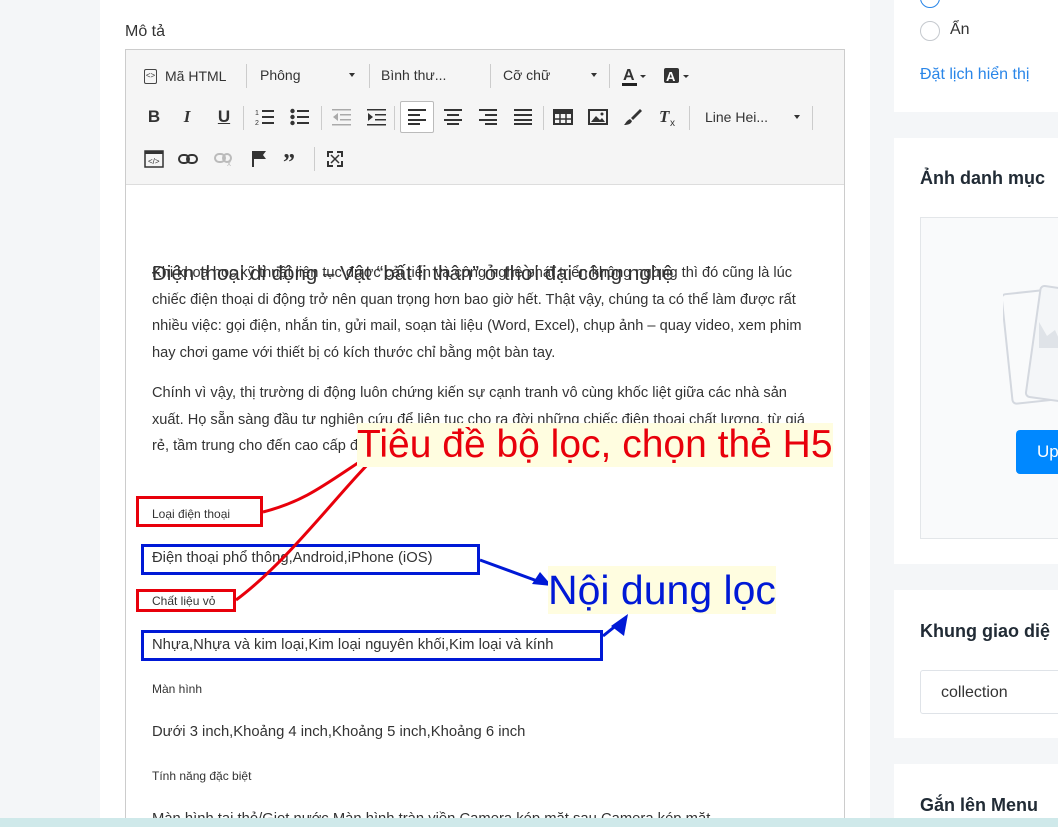  I want to click on bottom-strip, so click(529, 822).